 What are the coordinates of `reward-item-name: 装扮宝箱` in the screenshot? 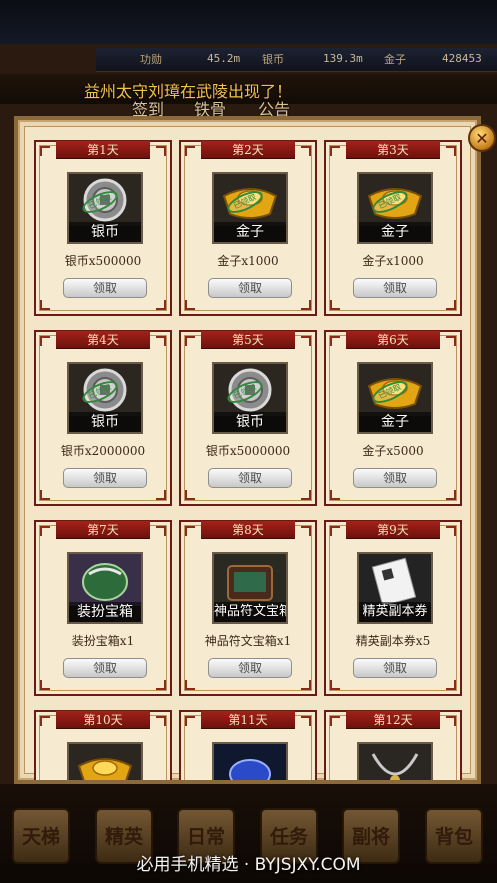 It's located at (105, 612).